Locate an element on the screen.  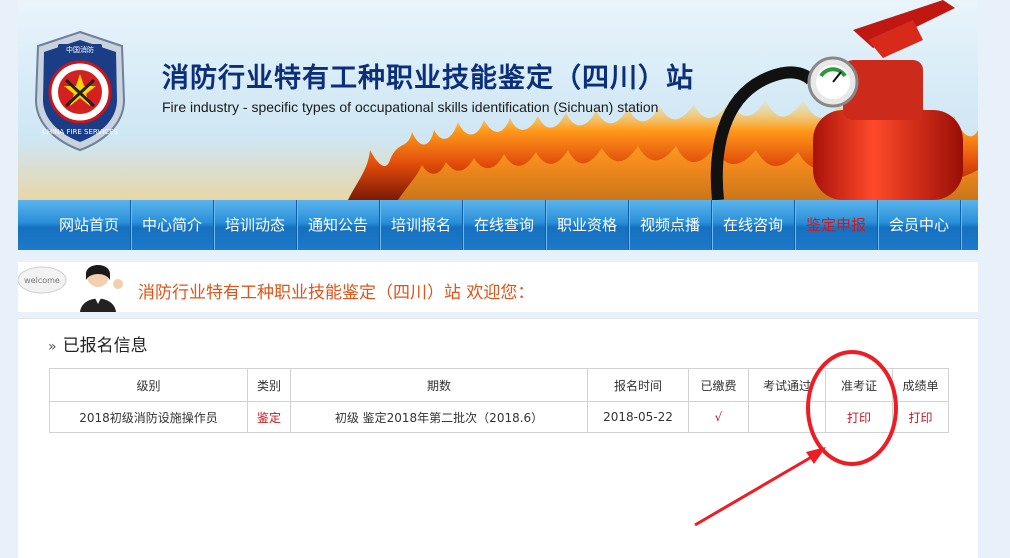
cell-period: 初级 鉴定2018年第二批次（2018.6） is located at coordinates (439, 417).